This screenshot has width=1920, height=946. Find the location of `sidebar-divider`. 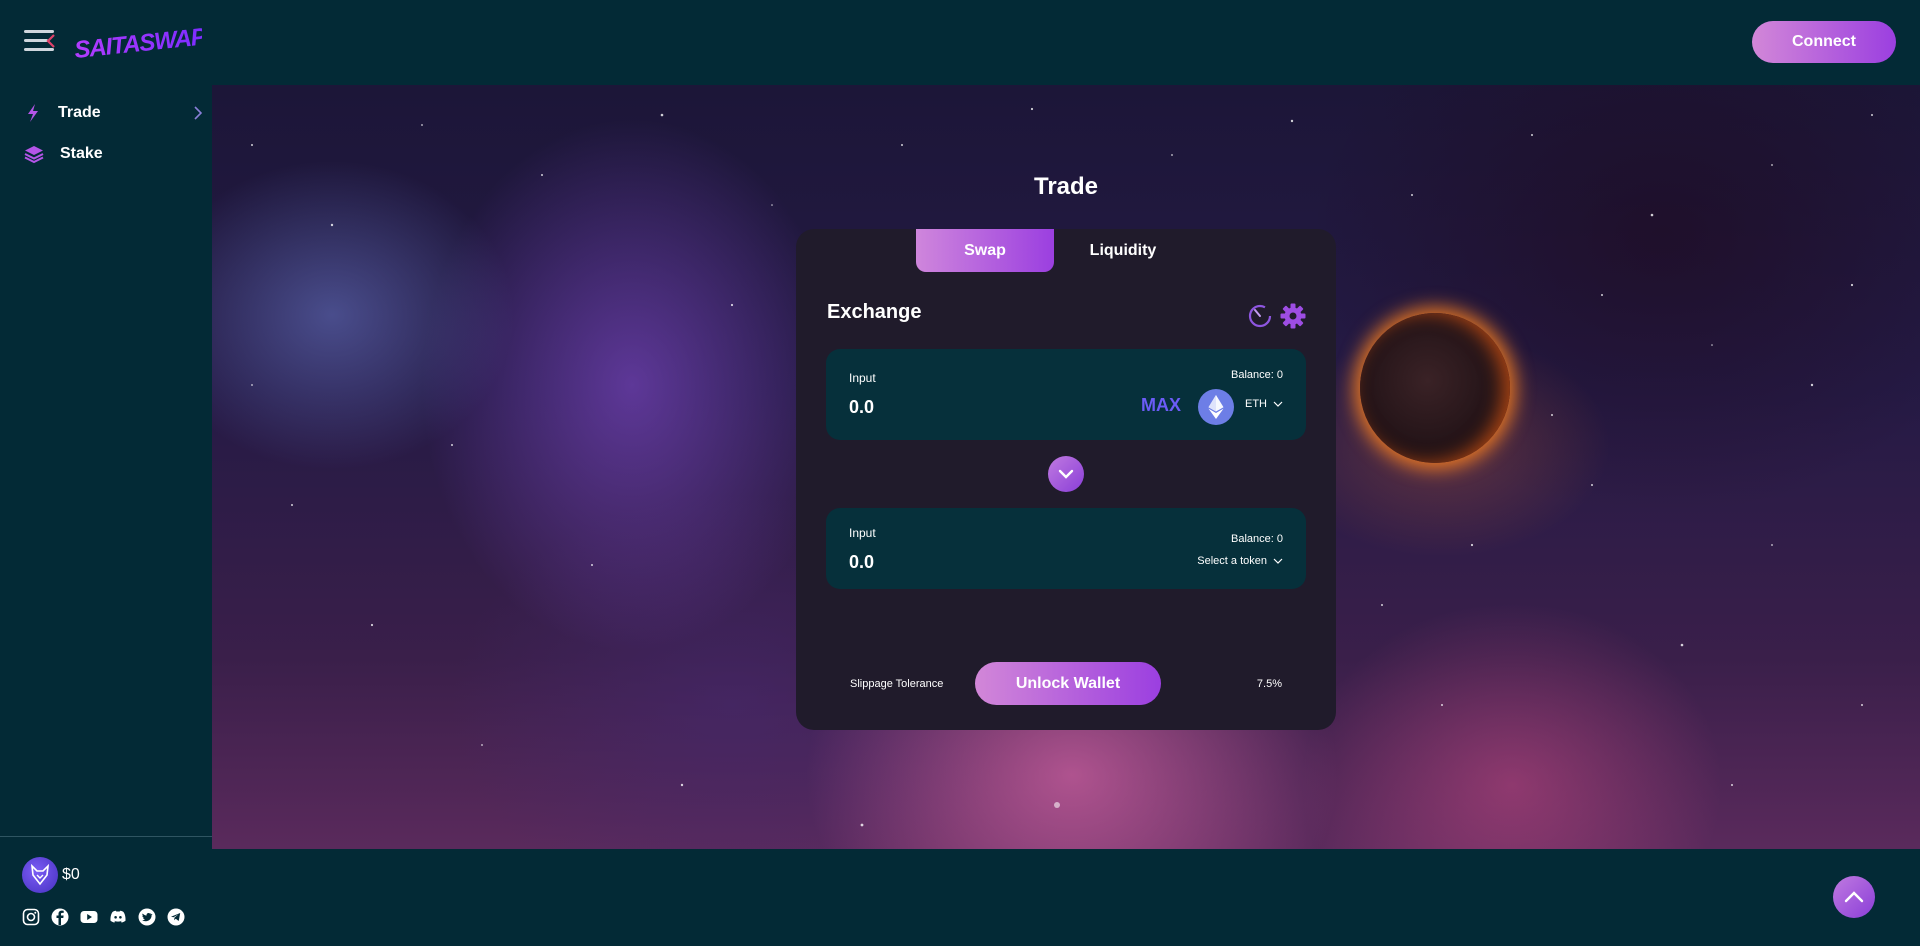

sidebar-divider is located at coordinates (106, 836).